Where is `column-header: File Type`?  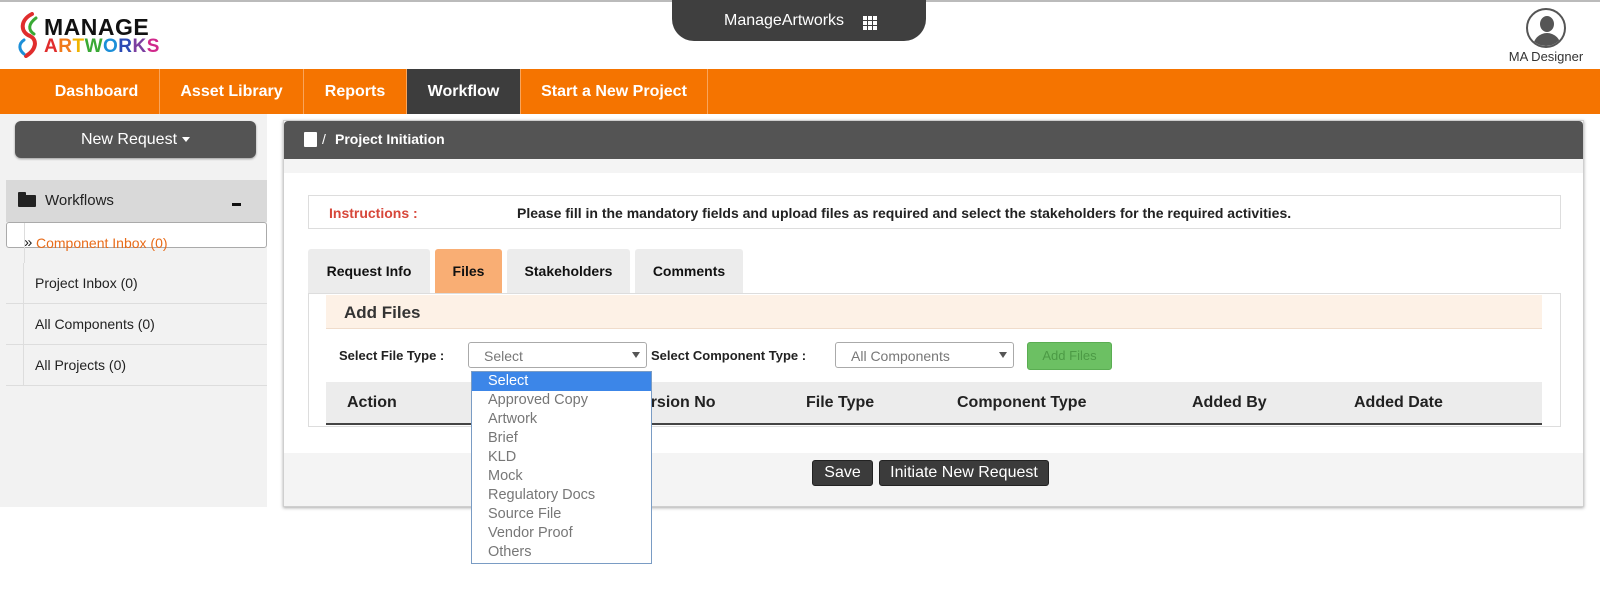 column-header: File Type is located at coordinates (840, 403).